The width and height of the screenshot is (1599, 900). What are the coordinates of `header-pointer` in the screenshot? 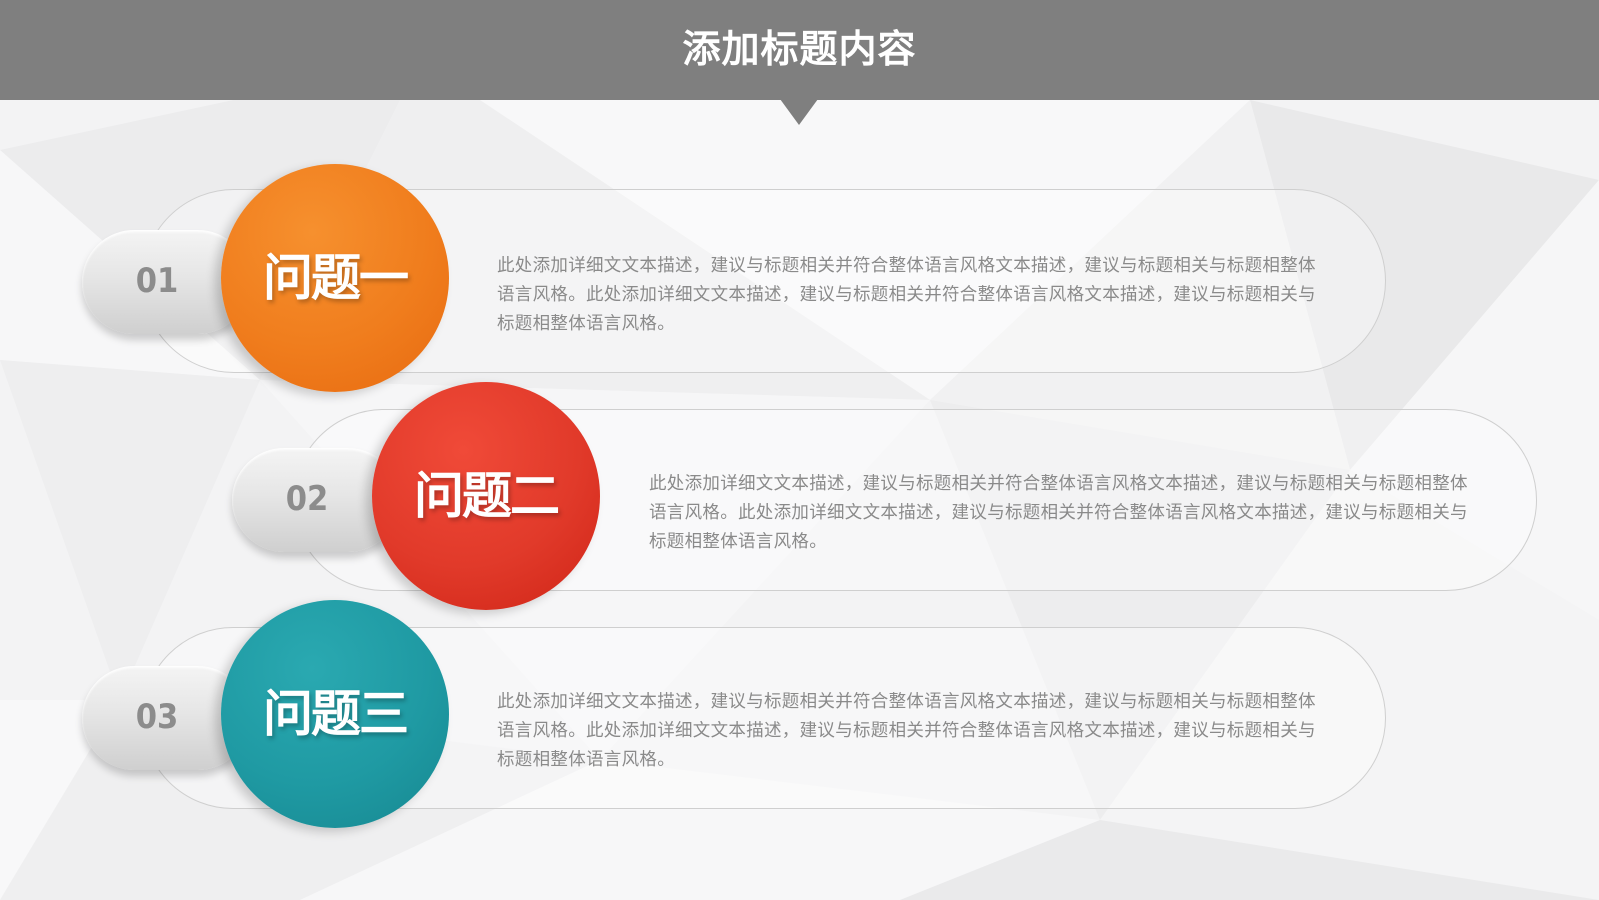 It's located at (799, 112).